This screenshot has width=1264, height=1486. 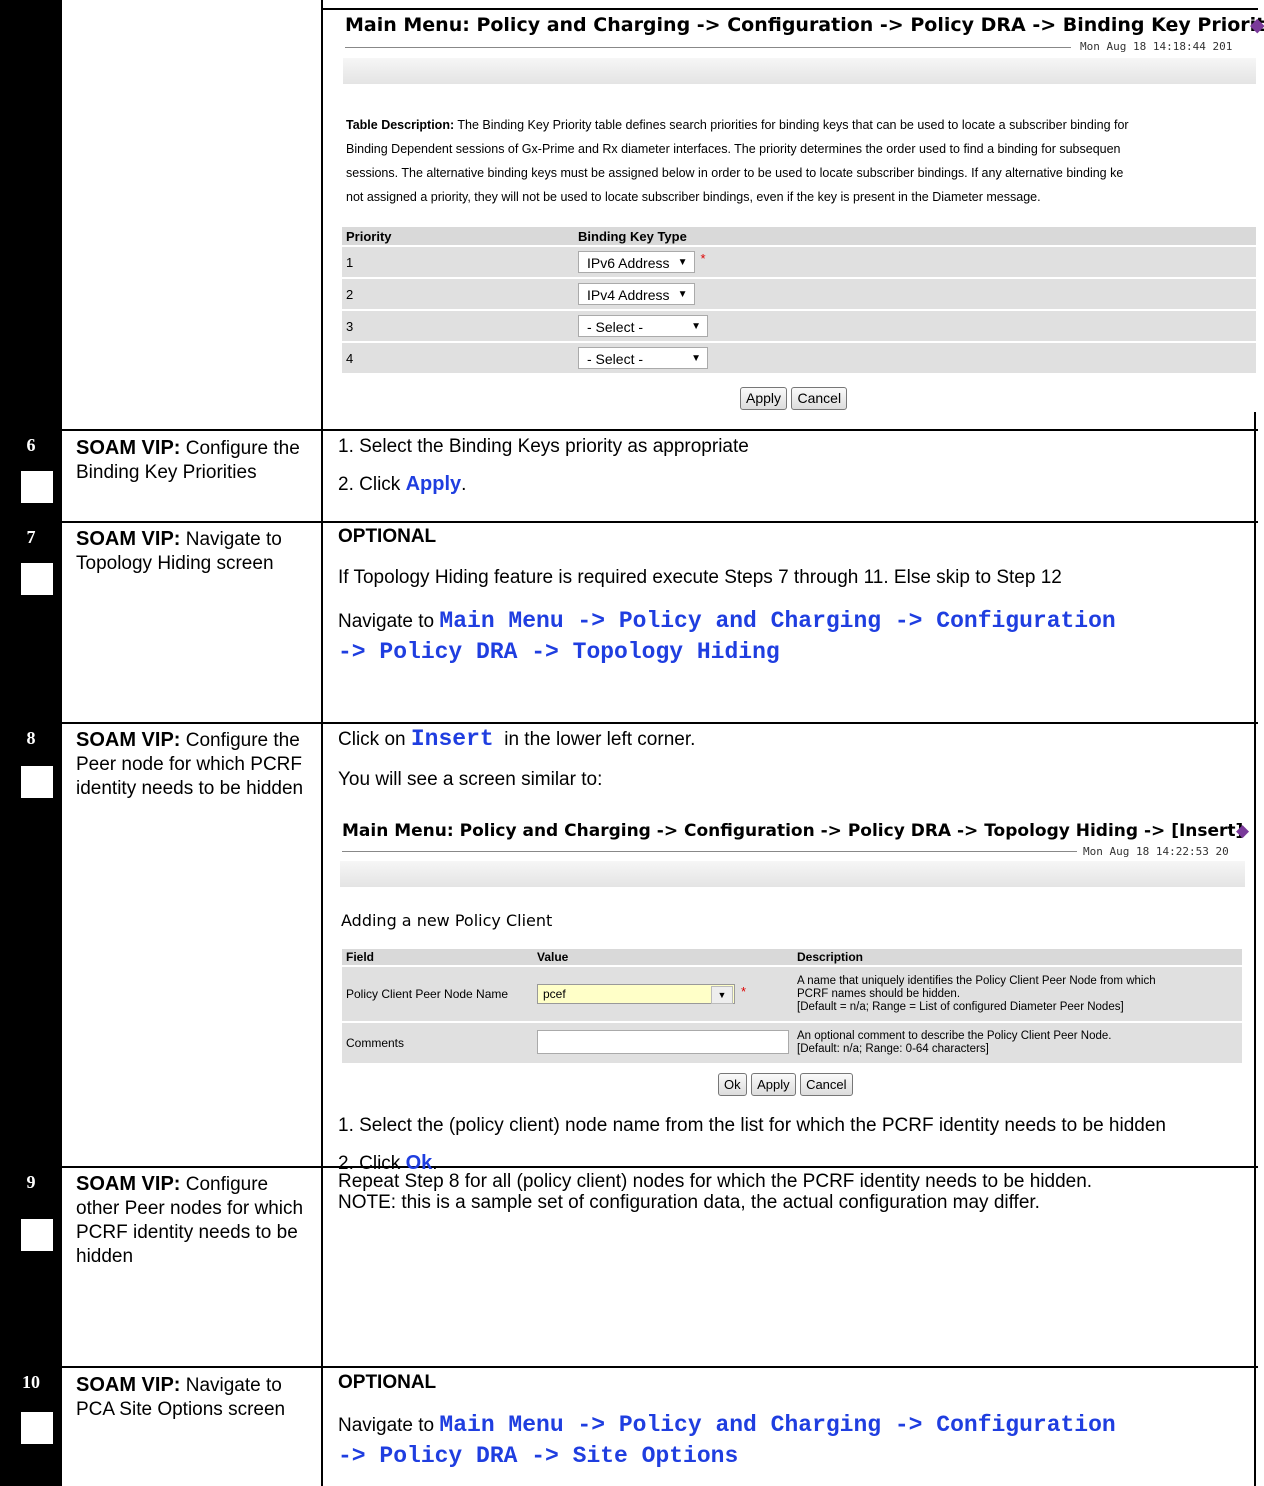 What do you see at coordinates (799, 358) in the screenshot?
I see `table-row: 4 - Select - ▼` at bounding box center [799, 358].